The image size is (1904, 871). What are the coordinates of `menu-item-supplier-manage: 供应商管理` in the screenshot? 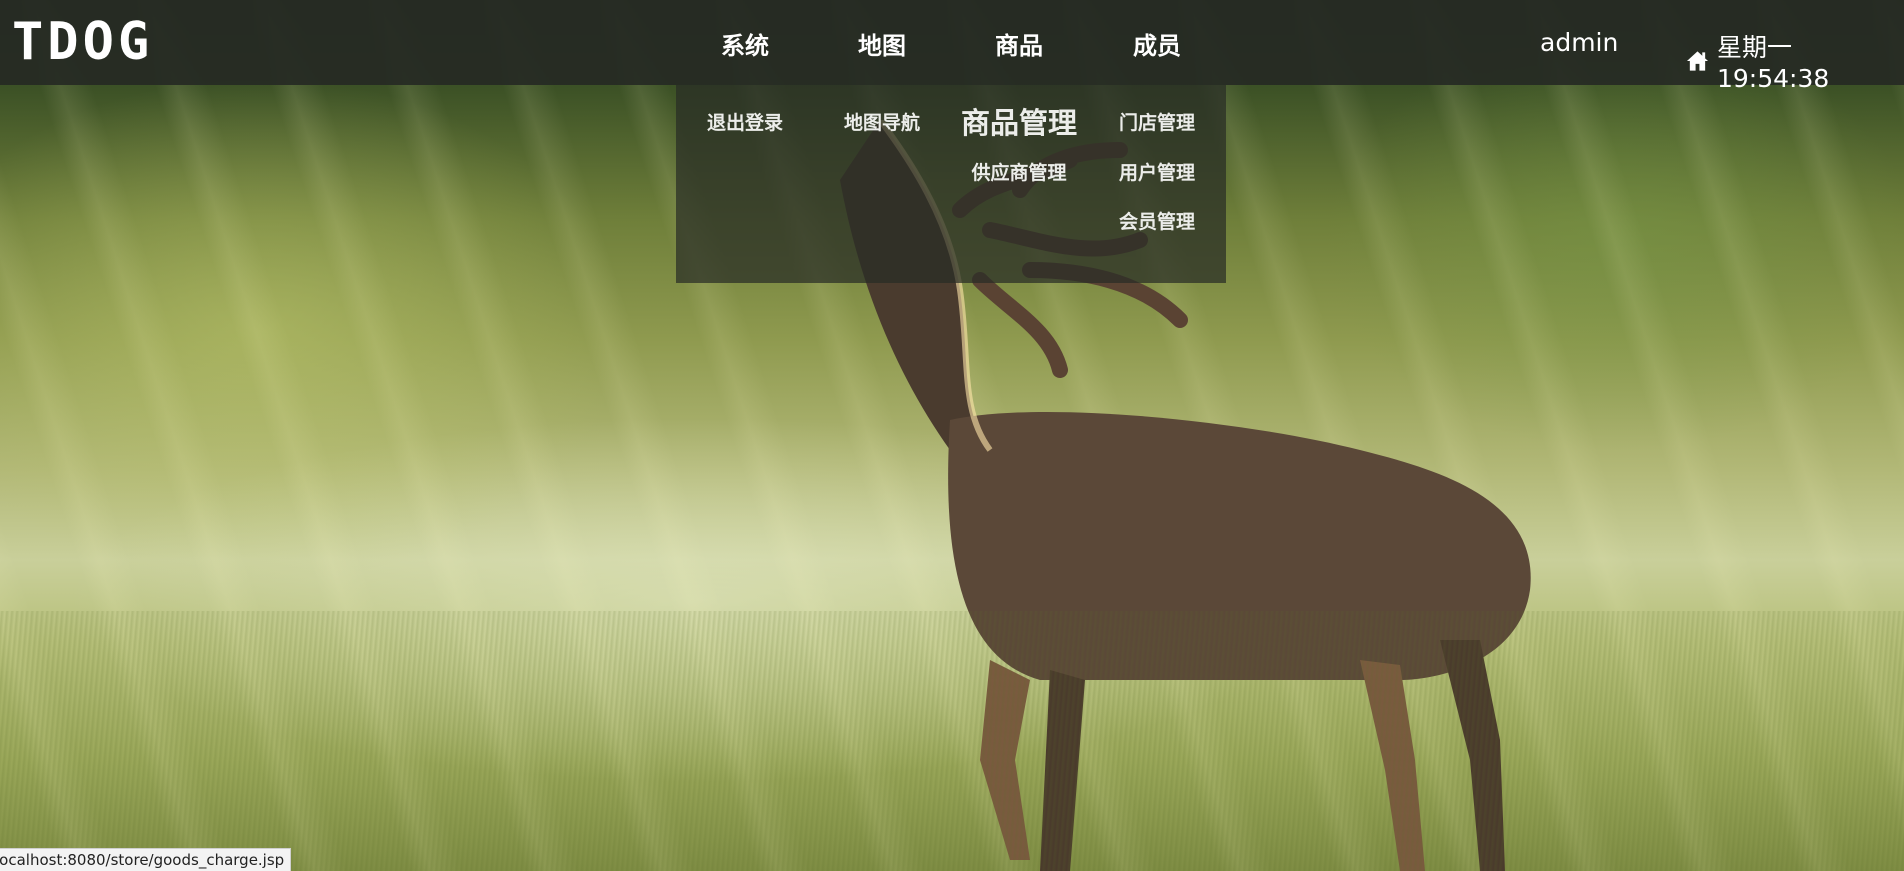 It's located at (1019, 171).